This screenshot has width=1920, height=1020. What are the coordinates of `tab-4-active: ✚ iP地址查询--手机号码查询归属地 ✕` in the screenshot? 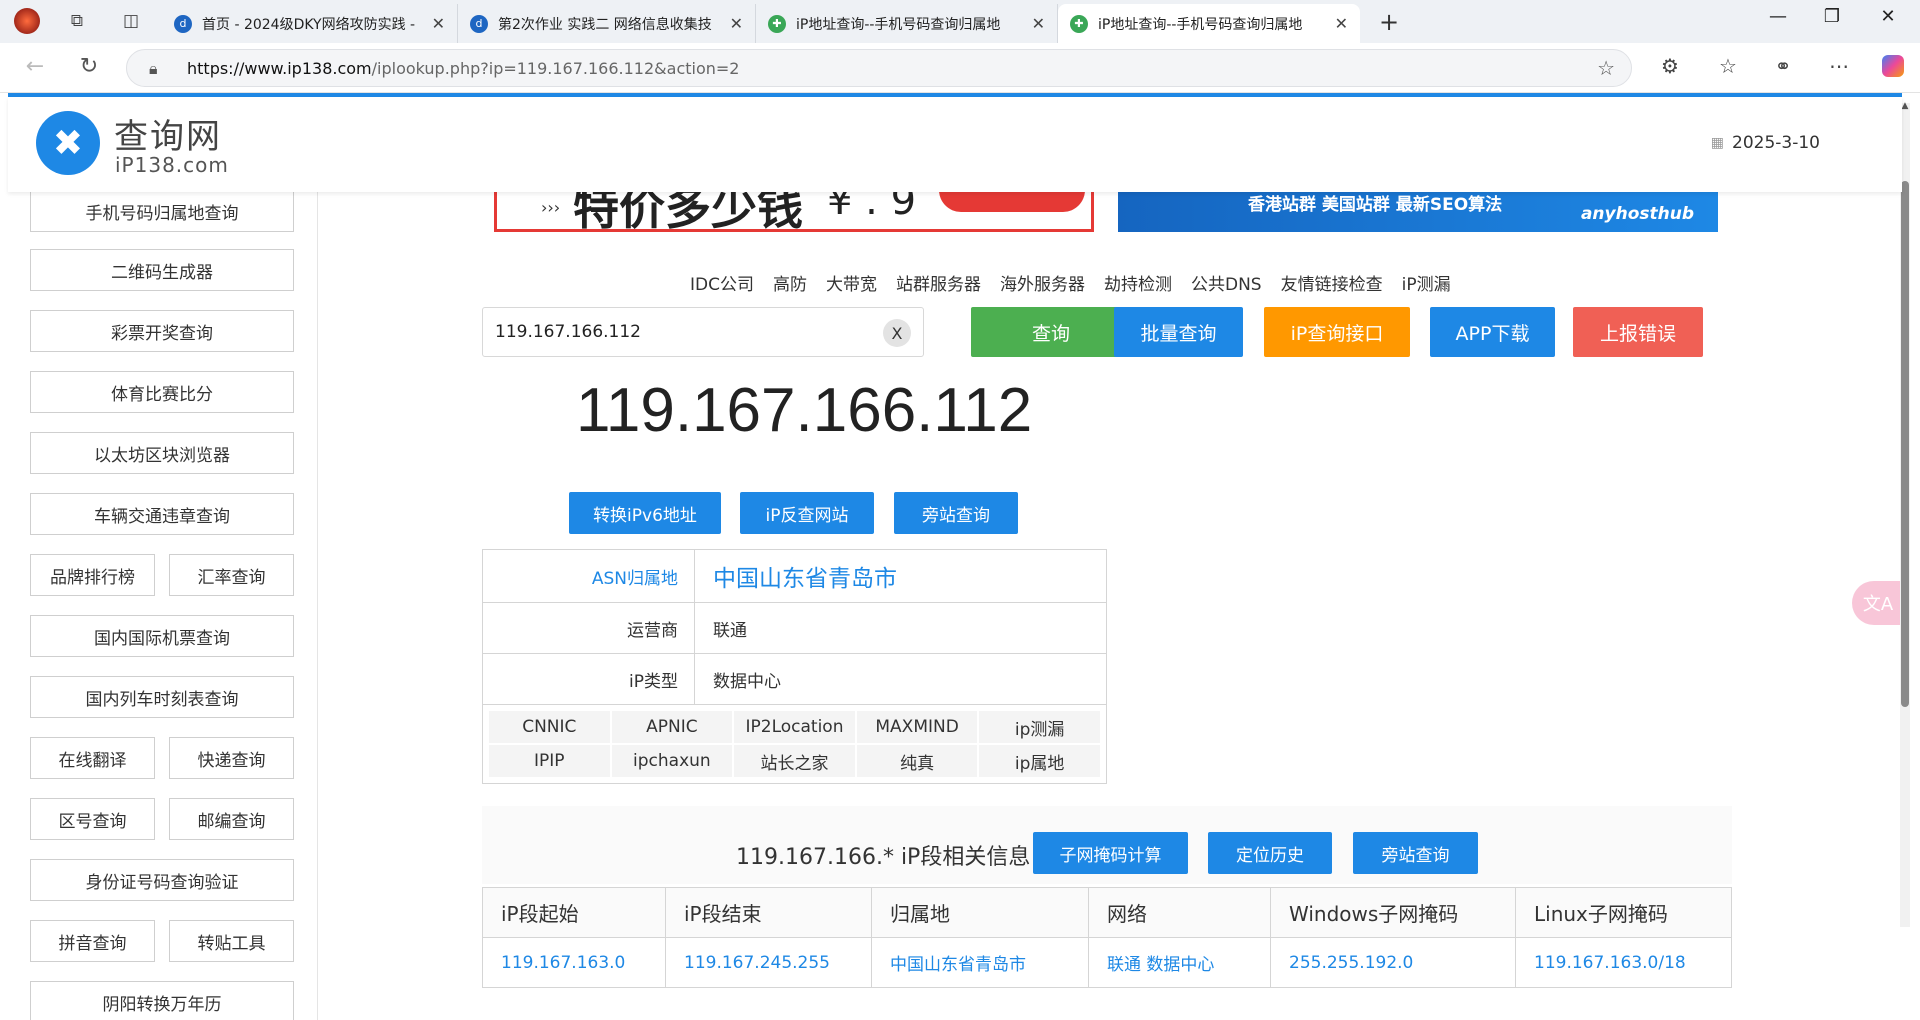 It's located at (1209, 23).